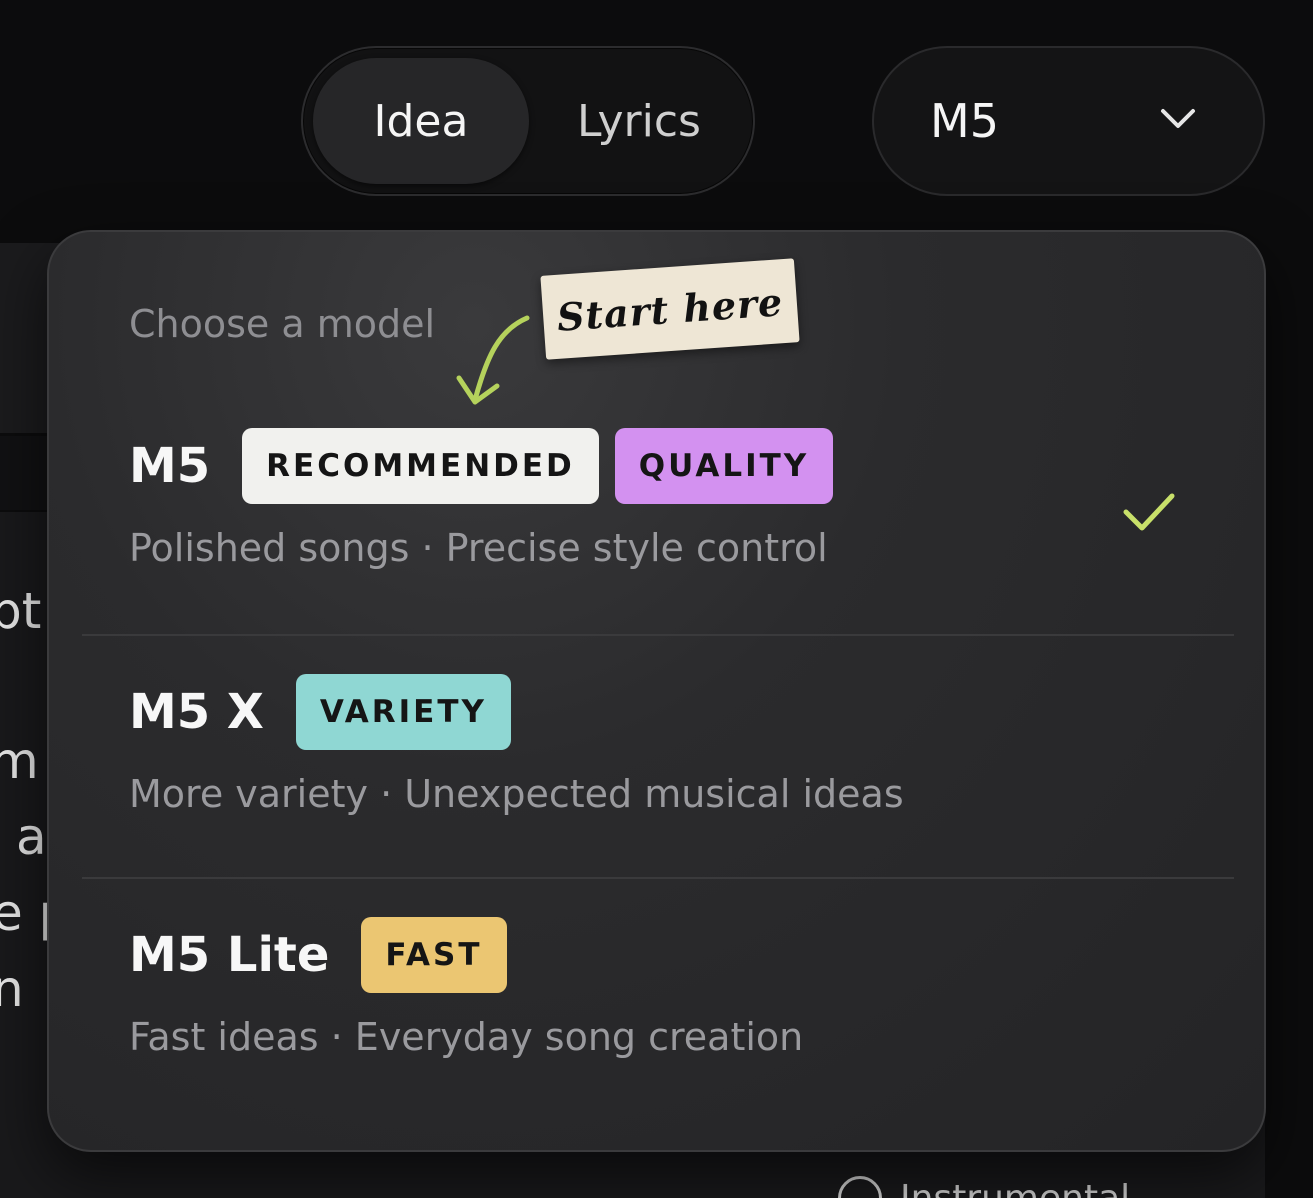 This screenshot has width=1313, height=1198. I want to click on model-select-value: M5, so click(964, 121).